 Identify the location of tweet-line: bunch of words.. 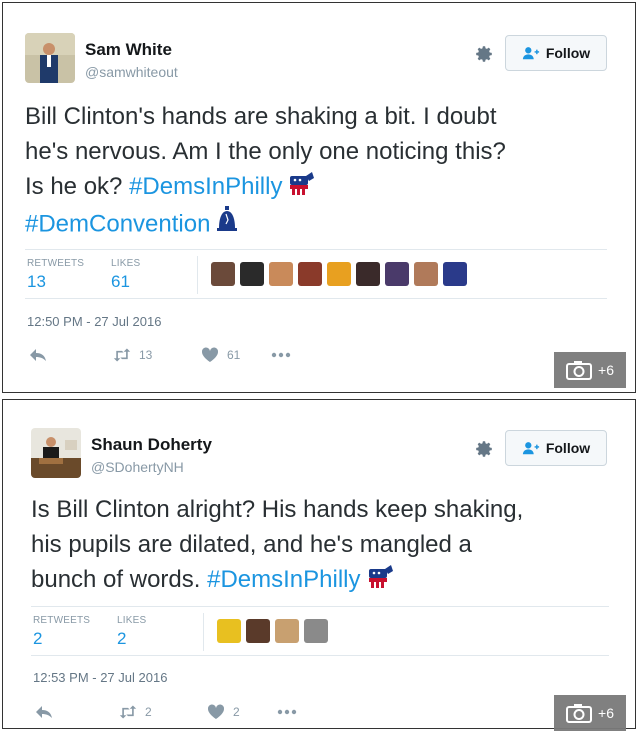
(116, 579).